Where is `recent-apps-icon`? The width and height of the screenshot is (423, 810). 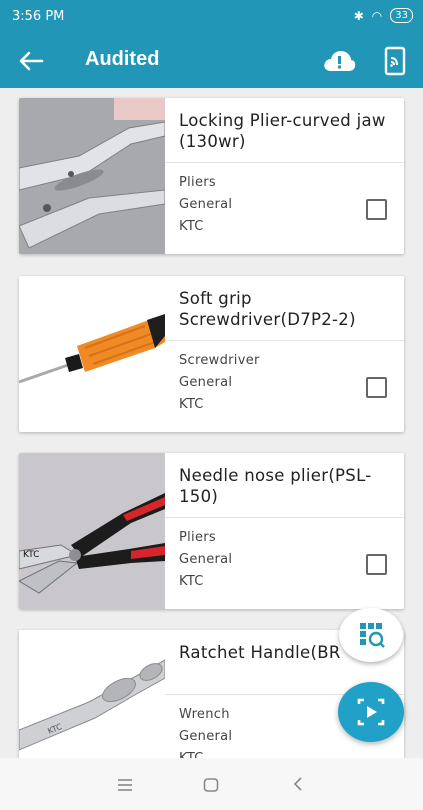 recent-apps-icon is located at coordinates (125, 785).